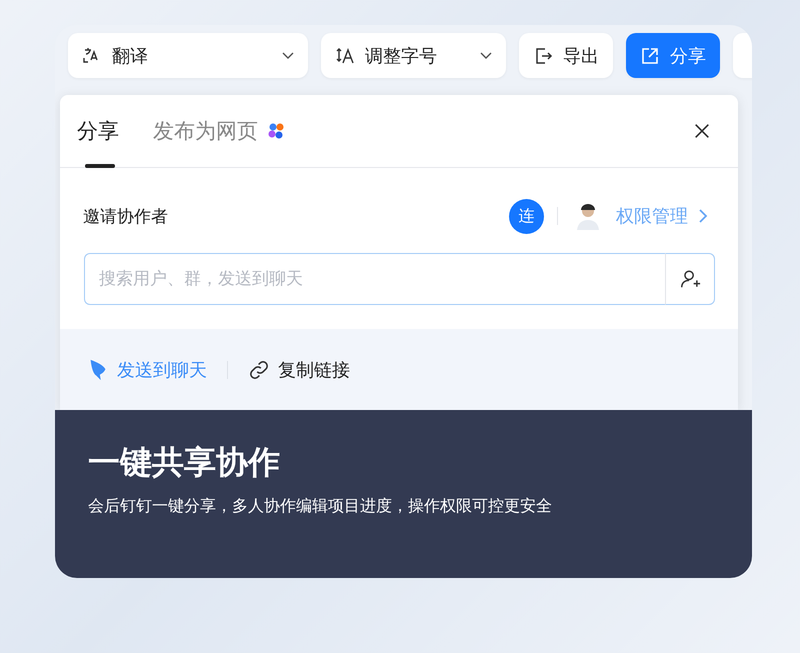  What do you see at coordinates (219, 131) in the screenshot?
I see `tab: 发布为网页` at bounding box center [219, 131].